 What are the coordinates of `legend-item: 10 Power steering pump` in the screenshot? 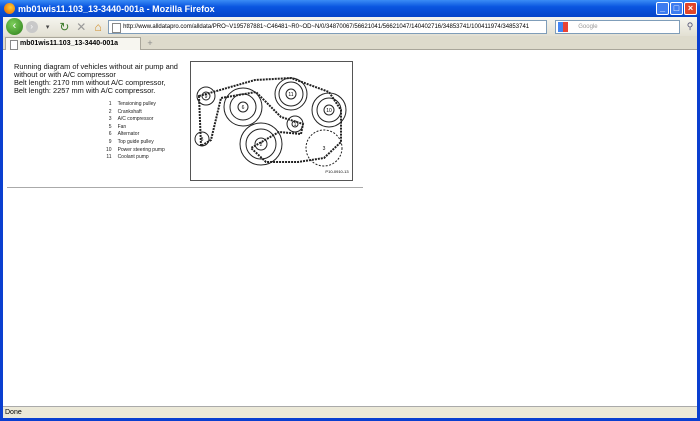 It's located at (135, 150).